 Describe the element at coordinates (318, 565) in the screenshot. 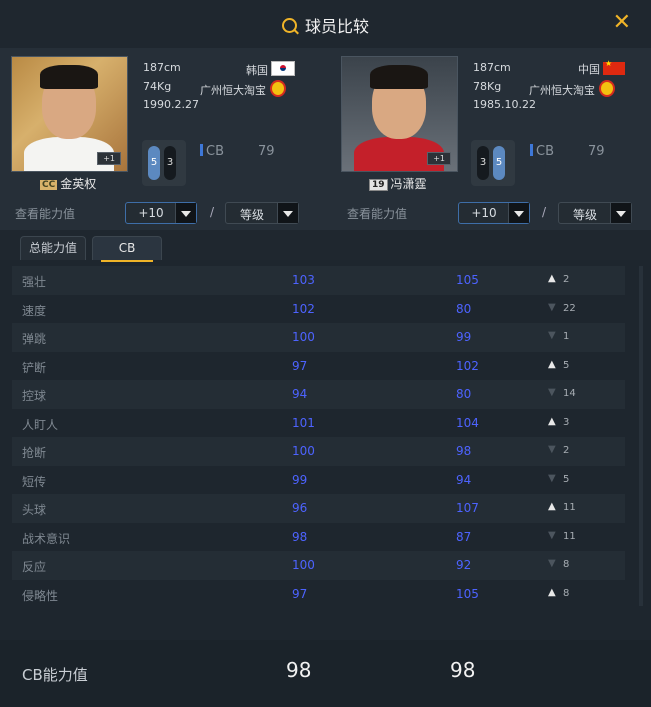

I see `table-row: 反应 100 92 ▼ 8` at that location.